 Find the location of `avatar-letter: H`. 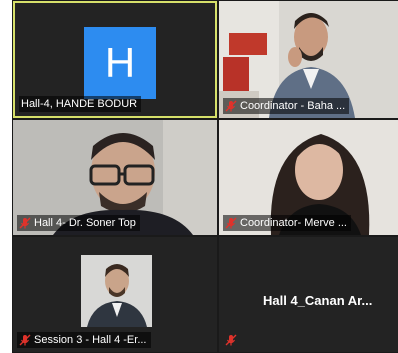

avatar-letter: H is located at coordinates (120, 62).